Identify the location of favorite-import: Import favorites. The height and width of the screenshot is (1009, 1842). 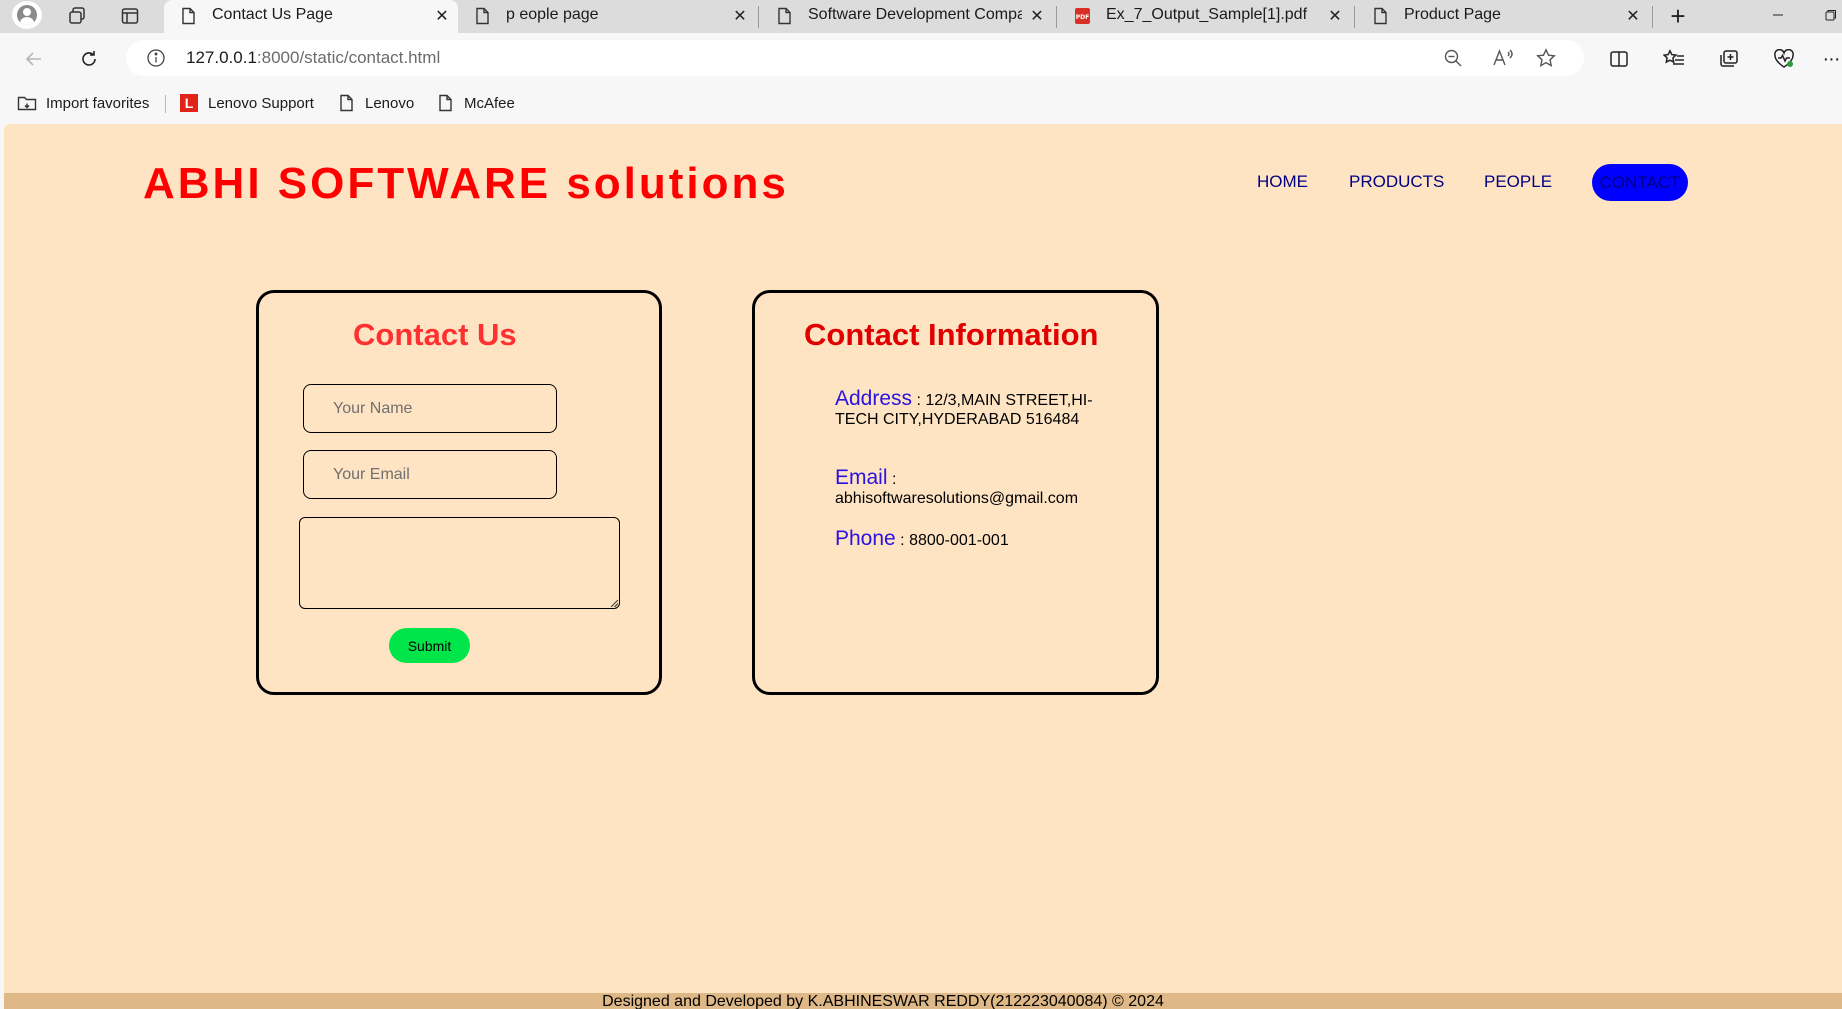
(83, 103).